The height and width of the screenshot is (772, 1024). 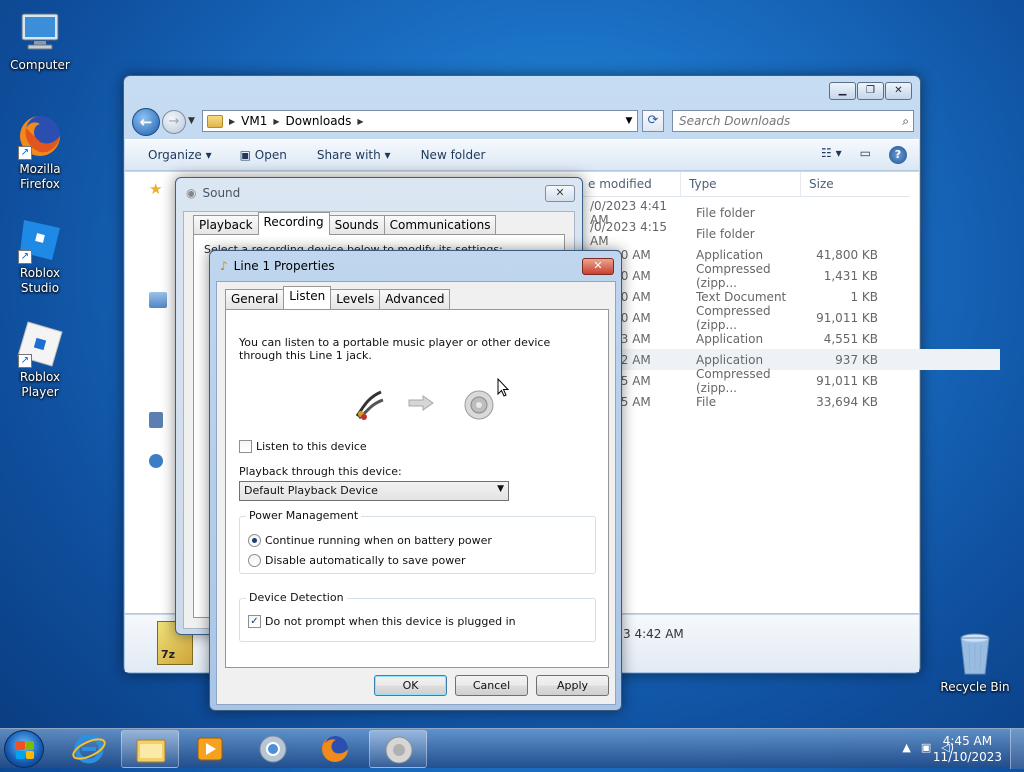 I want to click on taskbar-firefox, so click(x=335, y=749).